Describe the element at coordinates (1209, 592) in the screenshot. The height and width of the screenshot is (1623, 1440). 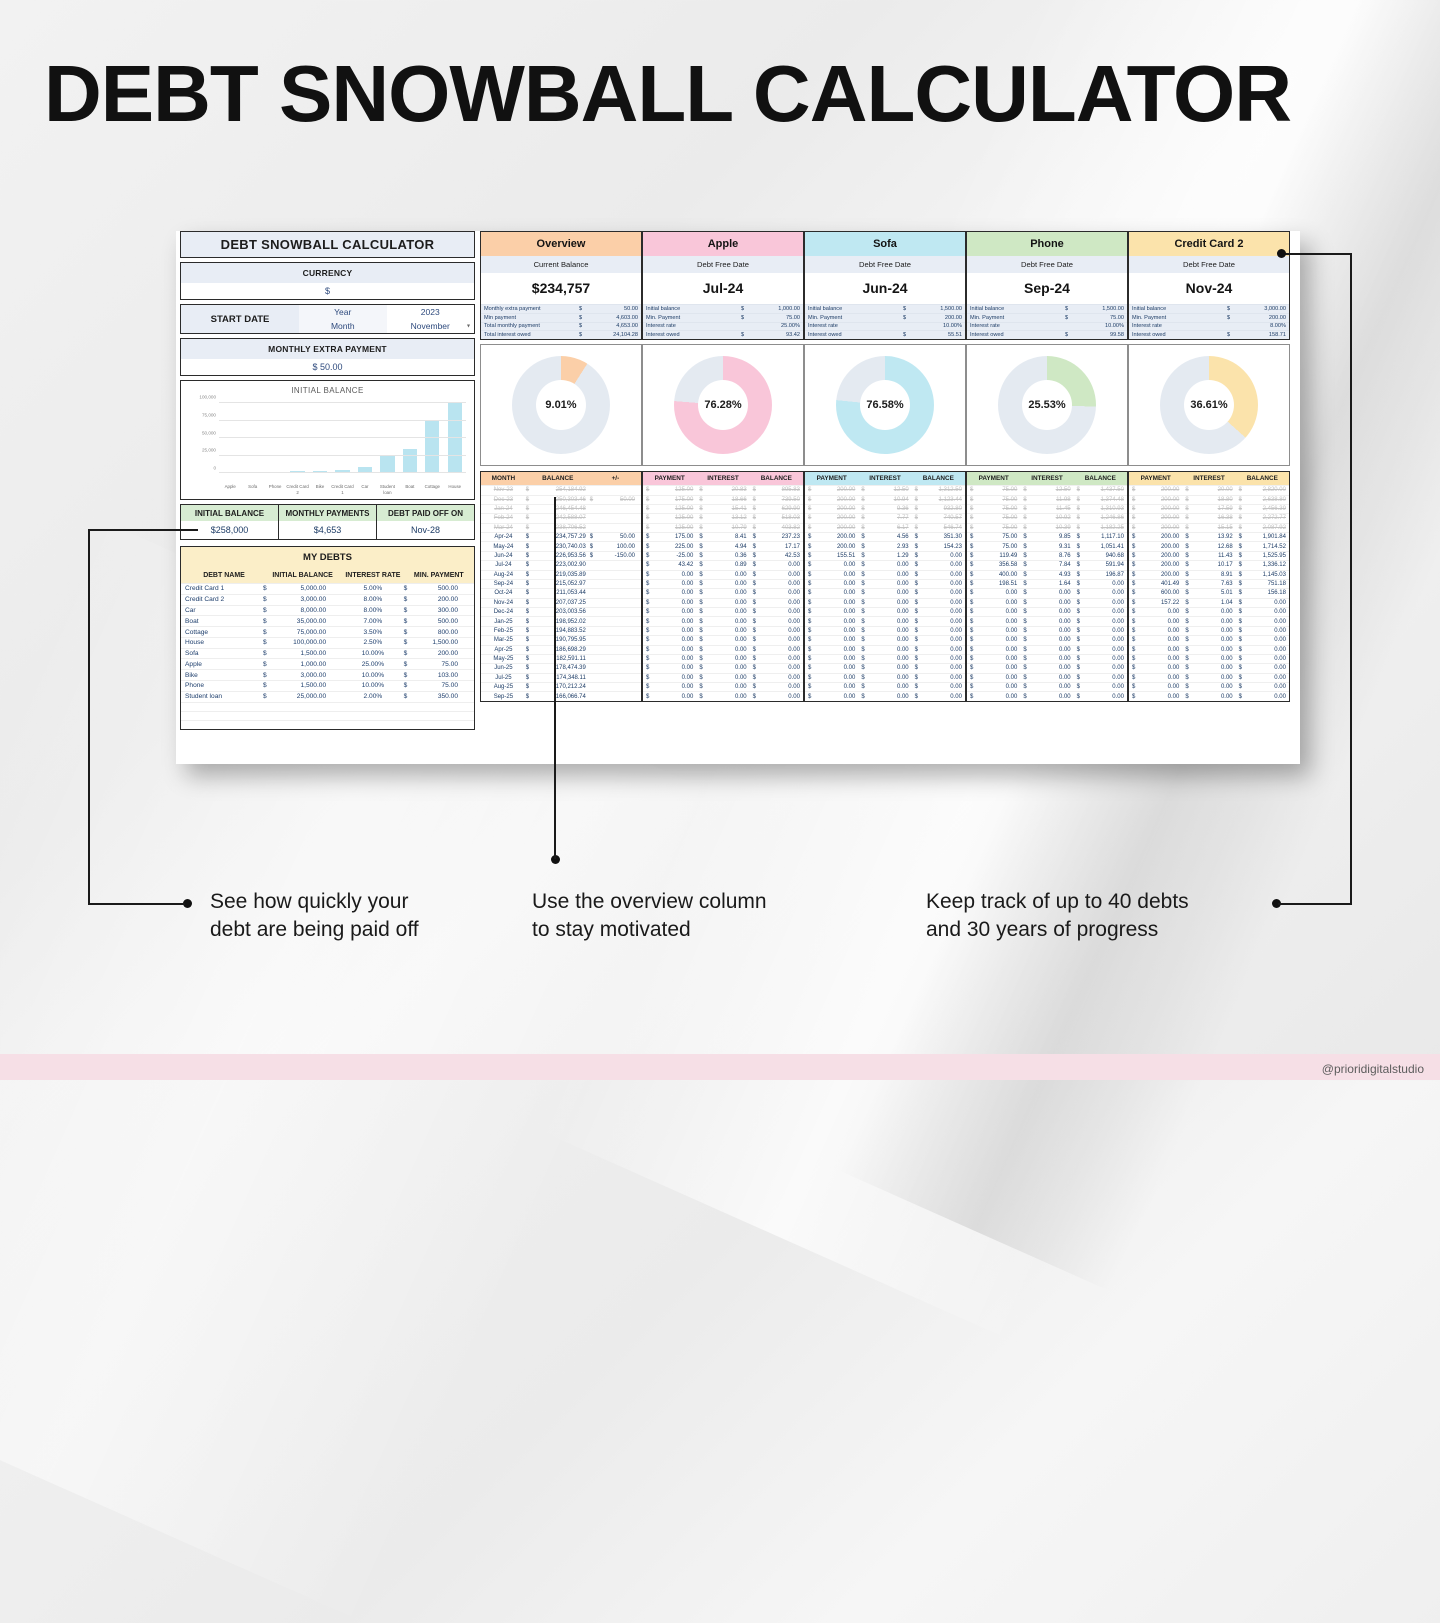
I see `table-row: $600.00 $5.01 $156.18` at that location.